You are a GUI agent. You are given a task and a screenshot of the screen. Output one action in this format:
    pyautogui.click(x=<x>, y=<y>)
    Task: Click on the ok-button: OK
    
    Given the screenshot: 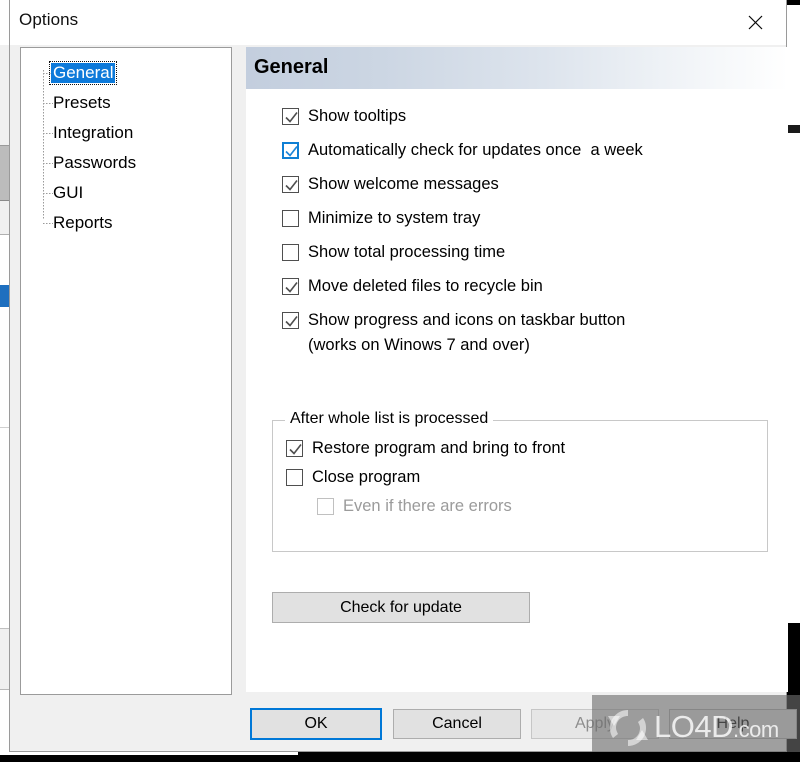 What is the action you would take?
    pyautogui.click(x=316, y=724)
    